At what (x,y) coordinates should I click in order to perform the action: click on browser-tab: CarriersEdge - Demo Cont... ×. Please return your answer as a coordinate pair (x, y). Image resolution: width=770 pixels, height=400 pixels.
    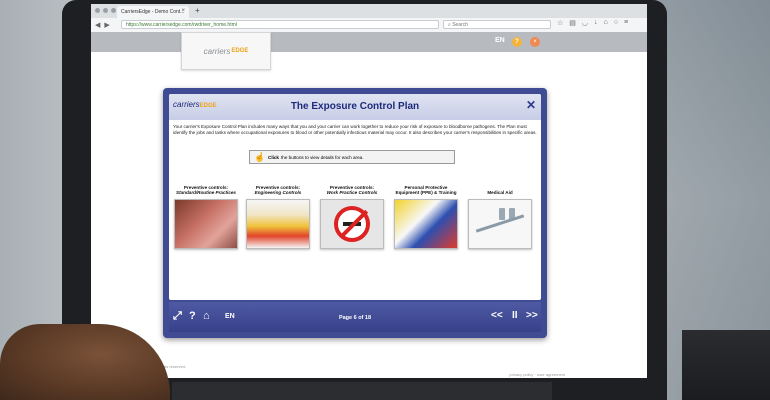
    Looking at the image, I should click on (153, 12).